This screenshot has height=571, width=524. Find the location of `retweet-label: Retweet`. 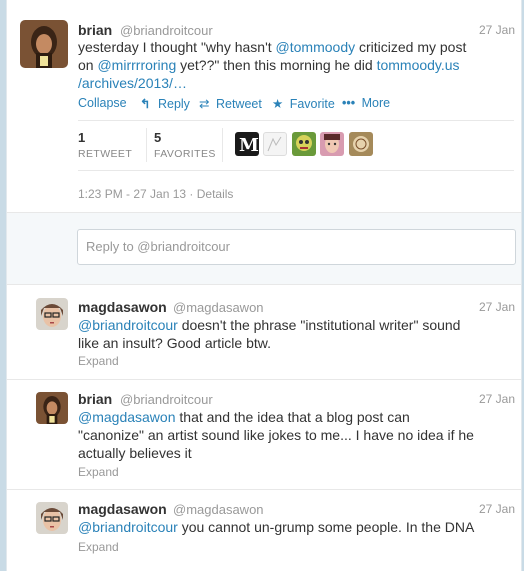

retweet-label: Retweet is located at coordinates (238, 104).